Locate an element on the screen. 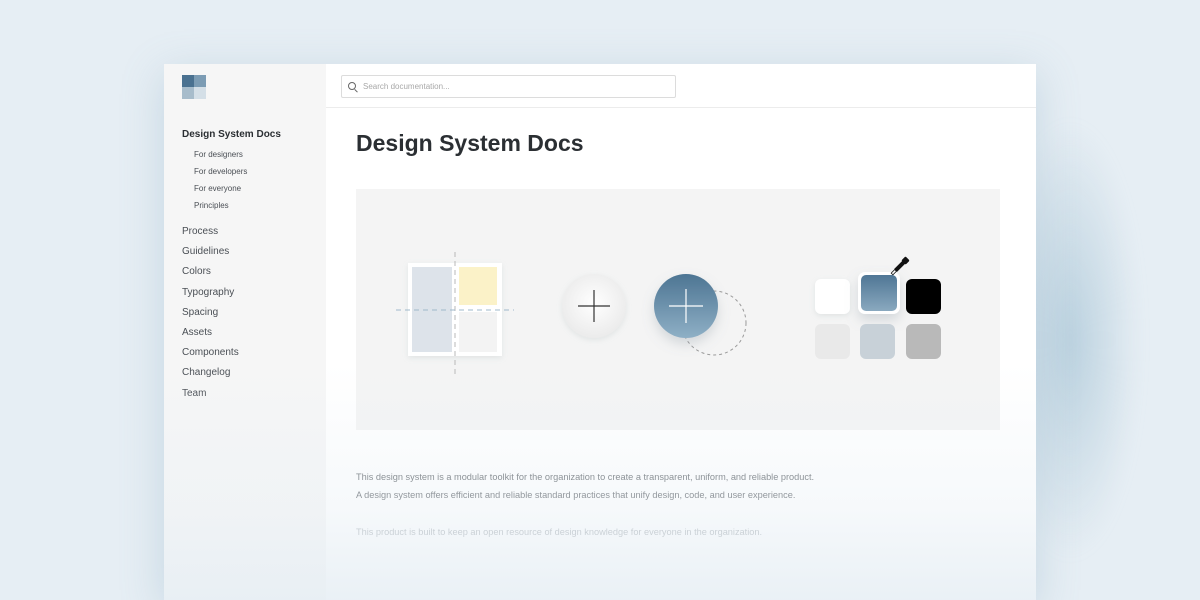  sidebar-item-changelog: Changelog is located at coordinates (210, 377).